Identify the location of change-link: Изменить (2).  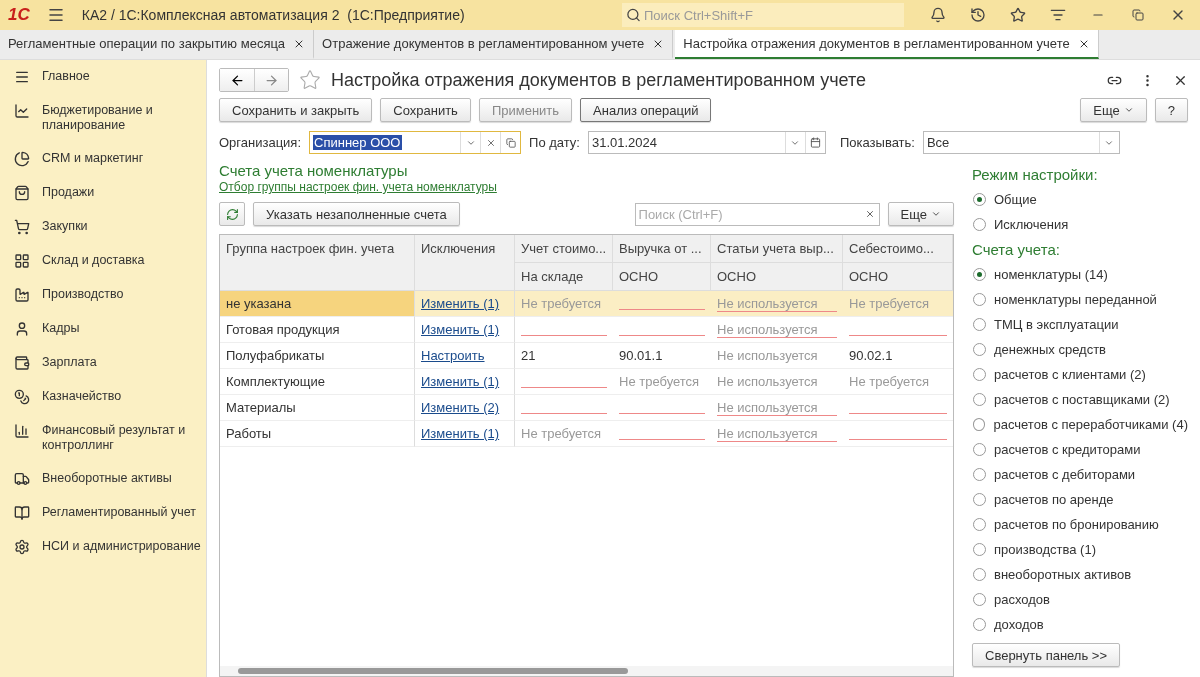
(460, 407).